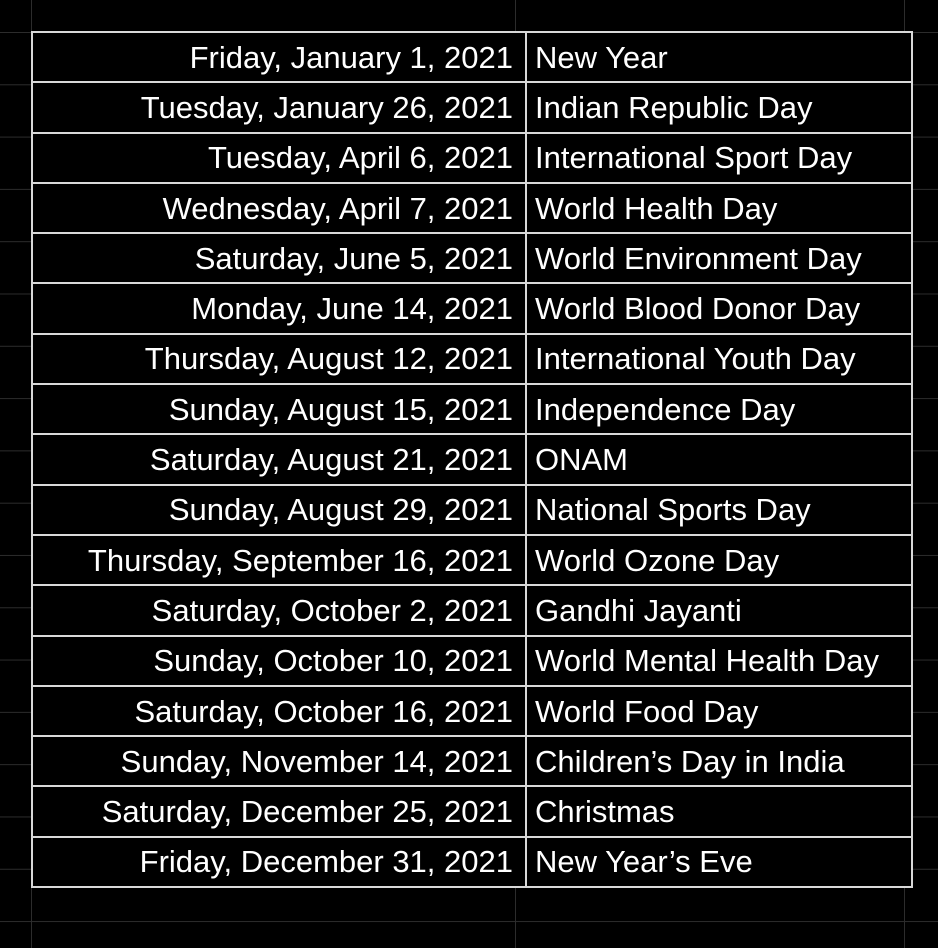 The width and height of the screenshot is (938, 948). Describe the element at coordinates (719, 359) in the screenshot. I see `holiday-name-cell: International Youth Day` at that location.